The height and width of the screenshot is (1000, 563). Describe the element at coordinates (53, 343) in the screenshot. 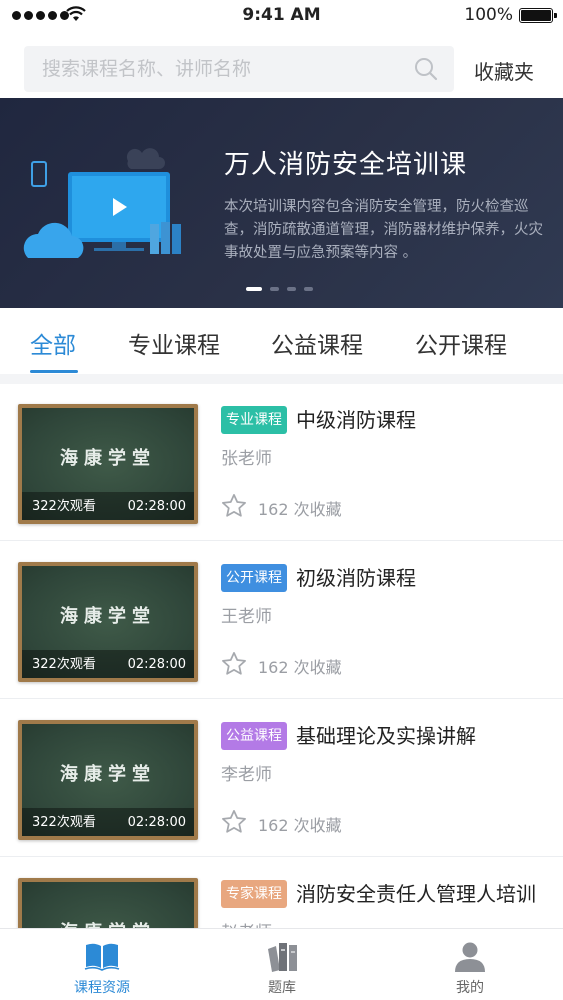

I see `tab-all: 全部` at that location.